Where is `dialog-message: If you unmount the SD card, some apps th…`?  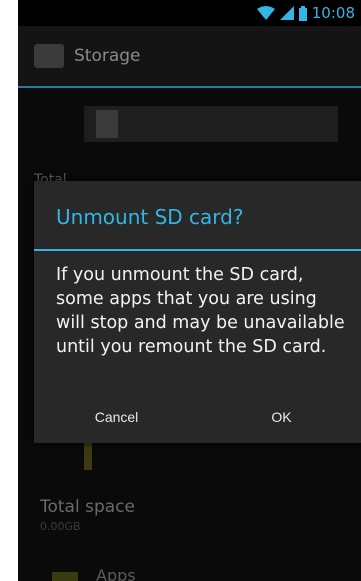
dialog-message: If you unmount the SD card, some apps th… is located at coordinates (200, 311).